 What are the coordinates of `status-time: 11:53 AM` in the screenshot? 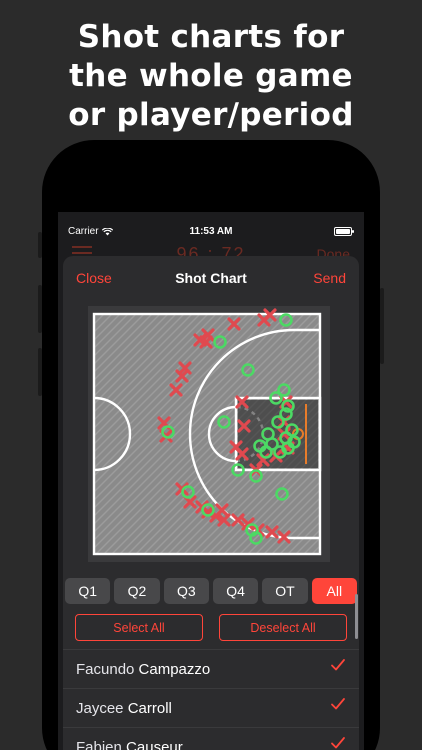 It's located at (211, 231).